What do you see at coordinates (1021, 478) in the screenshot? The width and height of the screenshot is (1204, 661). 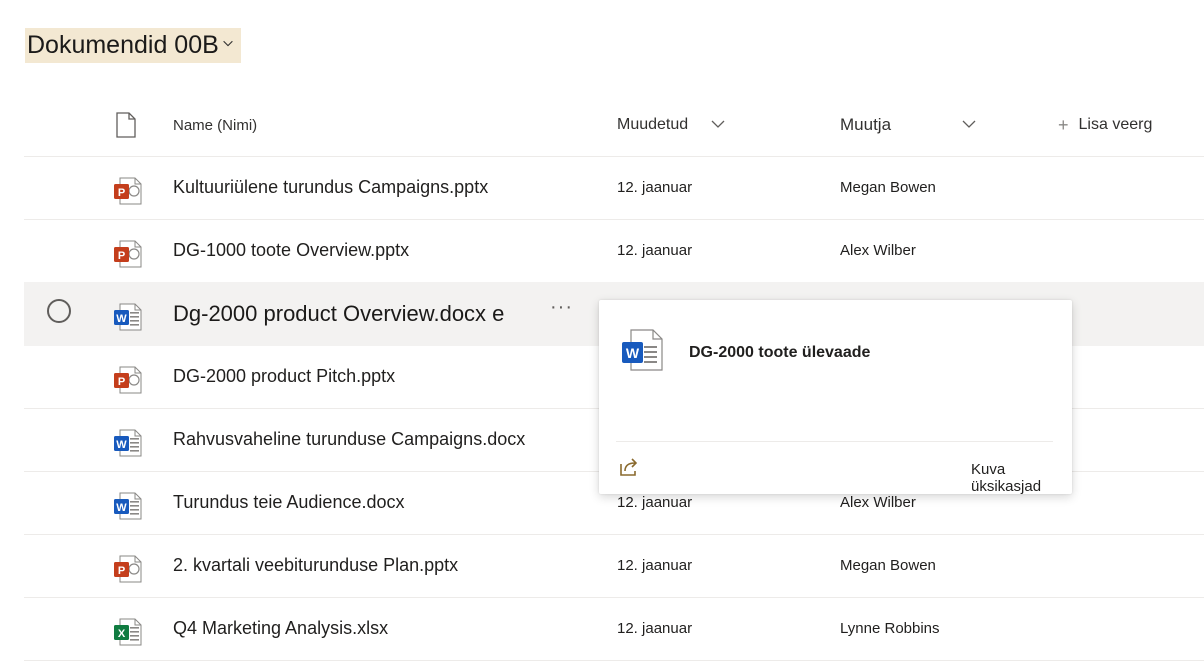 I see `view-details-link: Kuva üksikasjad` at bounding box center [1021, 478].